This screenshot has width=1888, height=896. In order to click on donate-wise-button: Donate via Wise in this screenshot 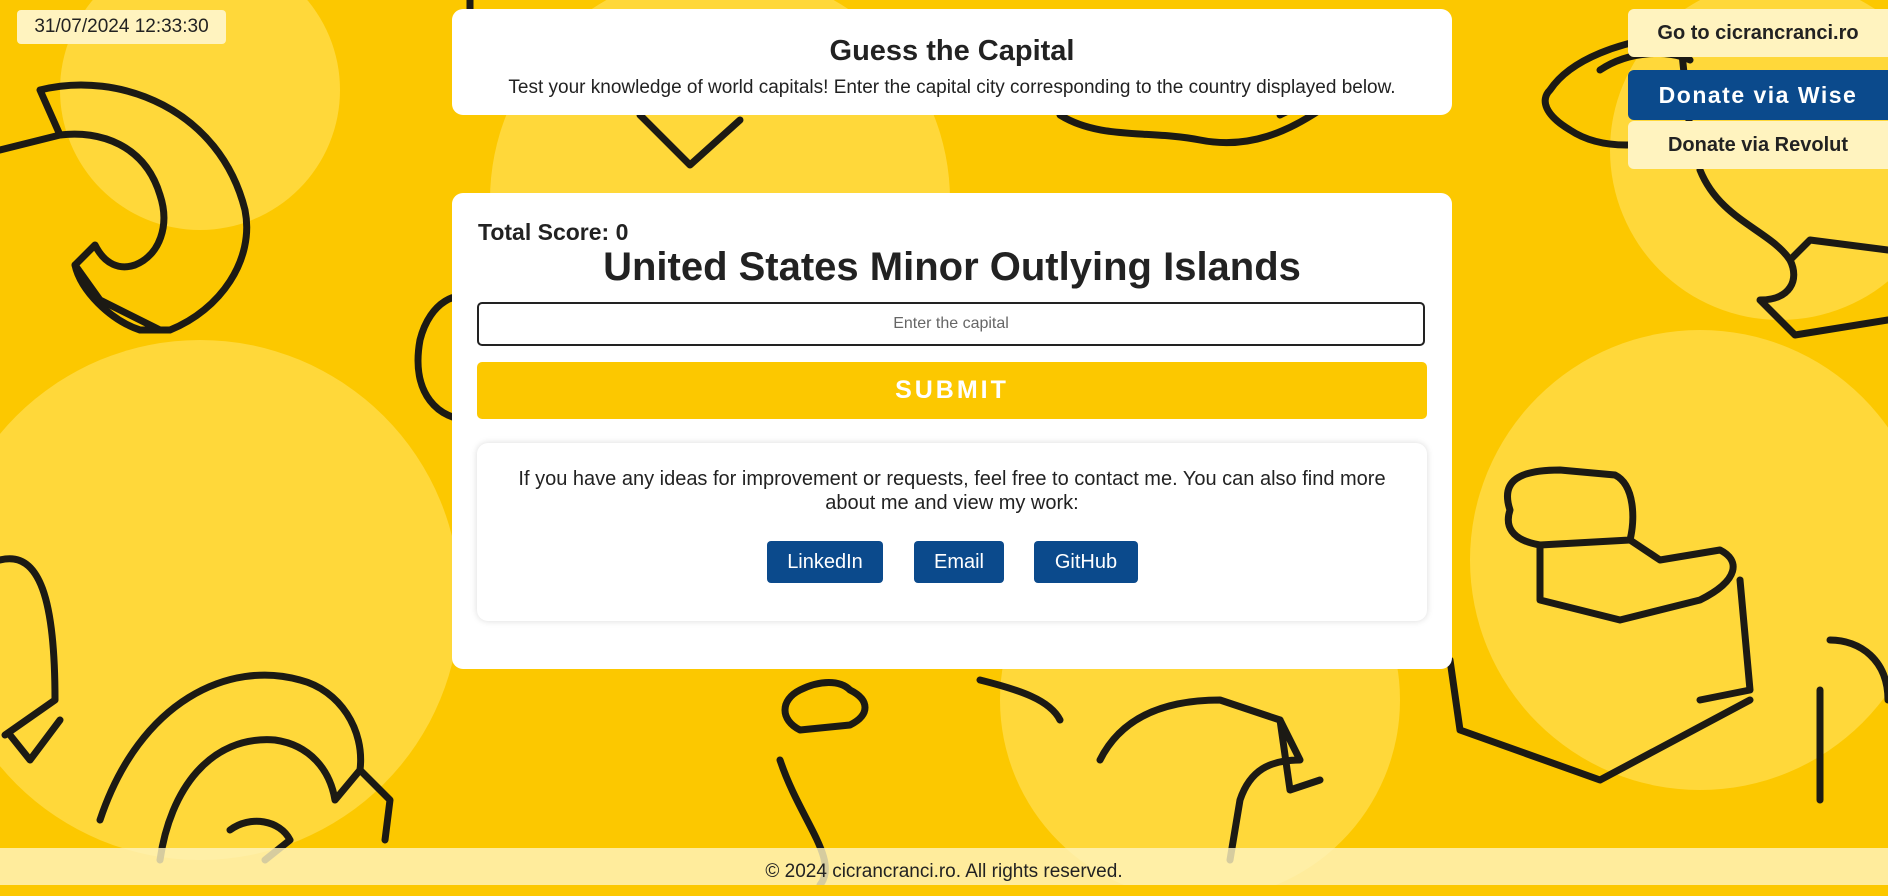, I will do `click(1758, 95)`.